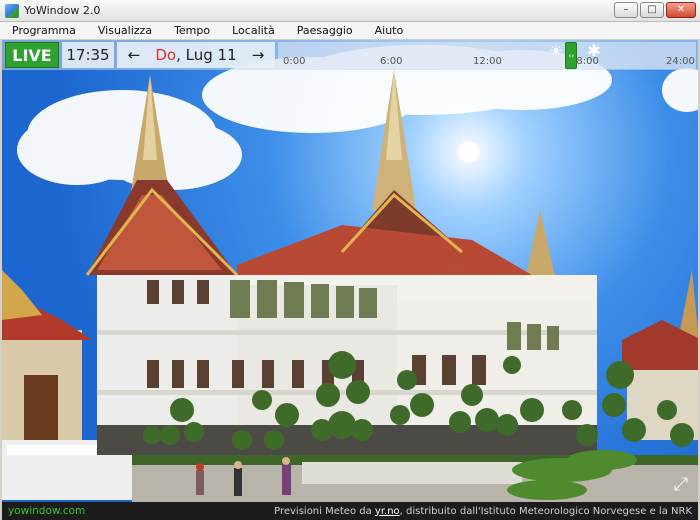 The height and width of the screenshot is (520, 700). What do you see at coordinates (467, 151) in the screenshot?
I see `sun-disc` at bounding box center [467, 151].